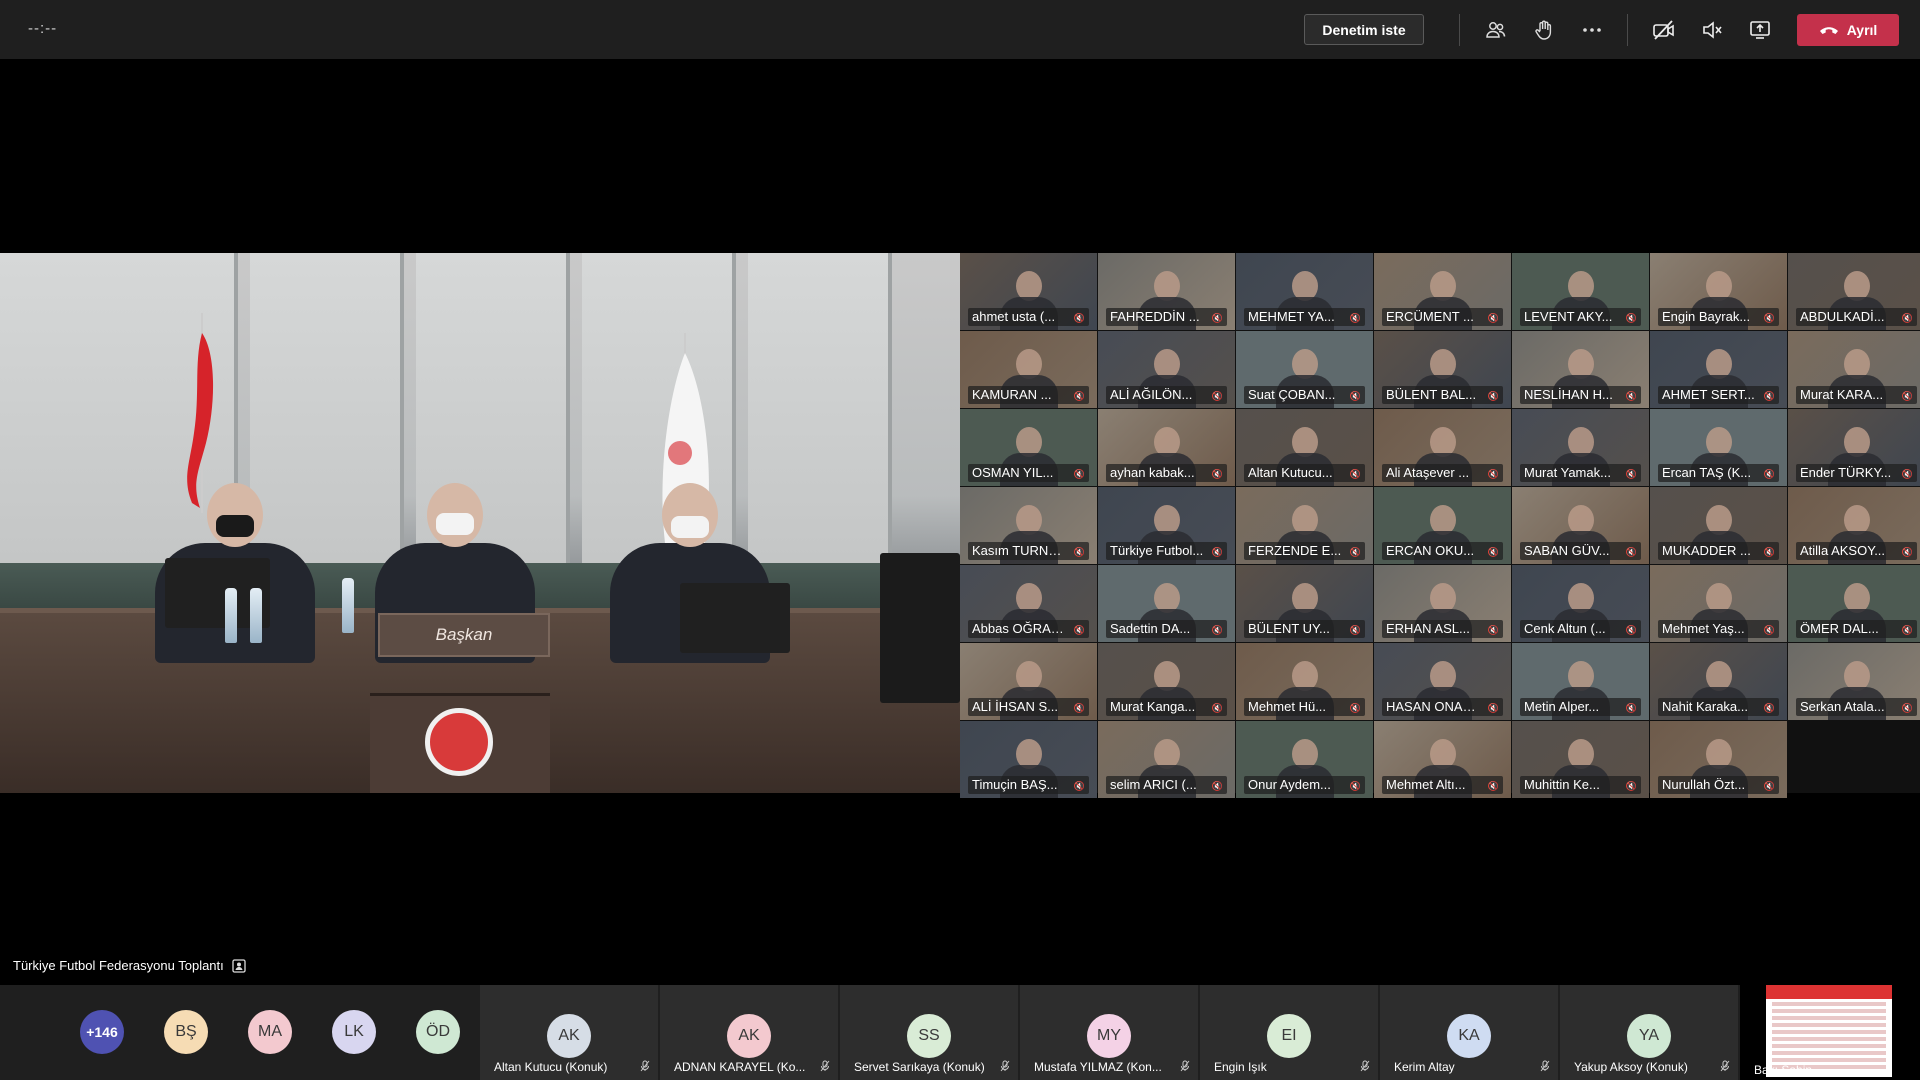  Describe the element at coordinates (1166, 291) in the screenshot. I see `participant-video-tile: FAHREDDİN ... 🔇` at that location.